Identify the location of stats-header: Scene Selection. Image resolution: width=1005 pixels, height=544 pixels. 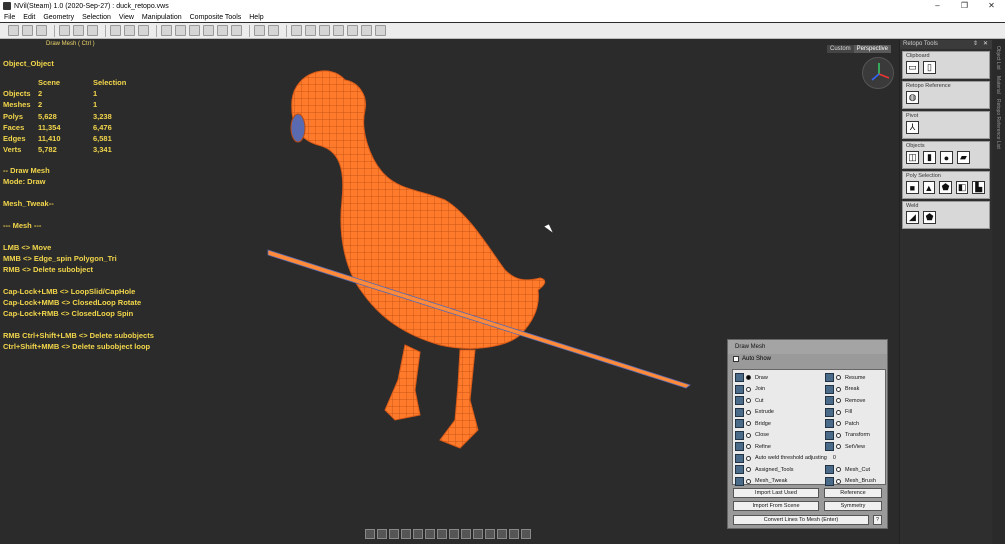
(64, 82).